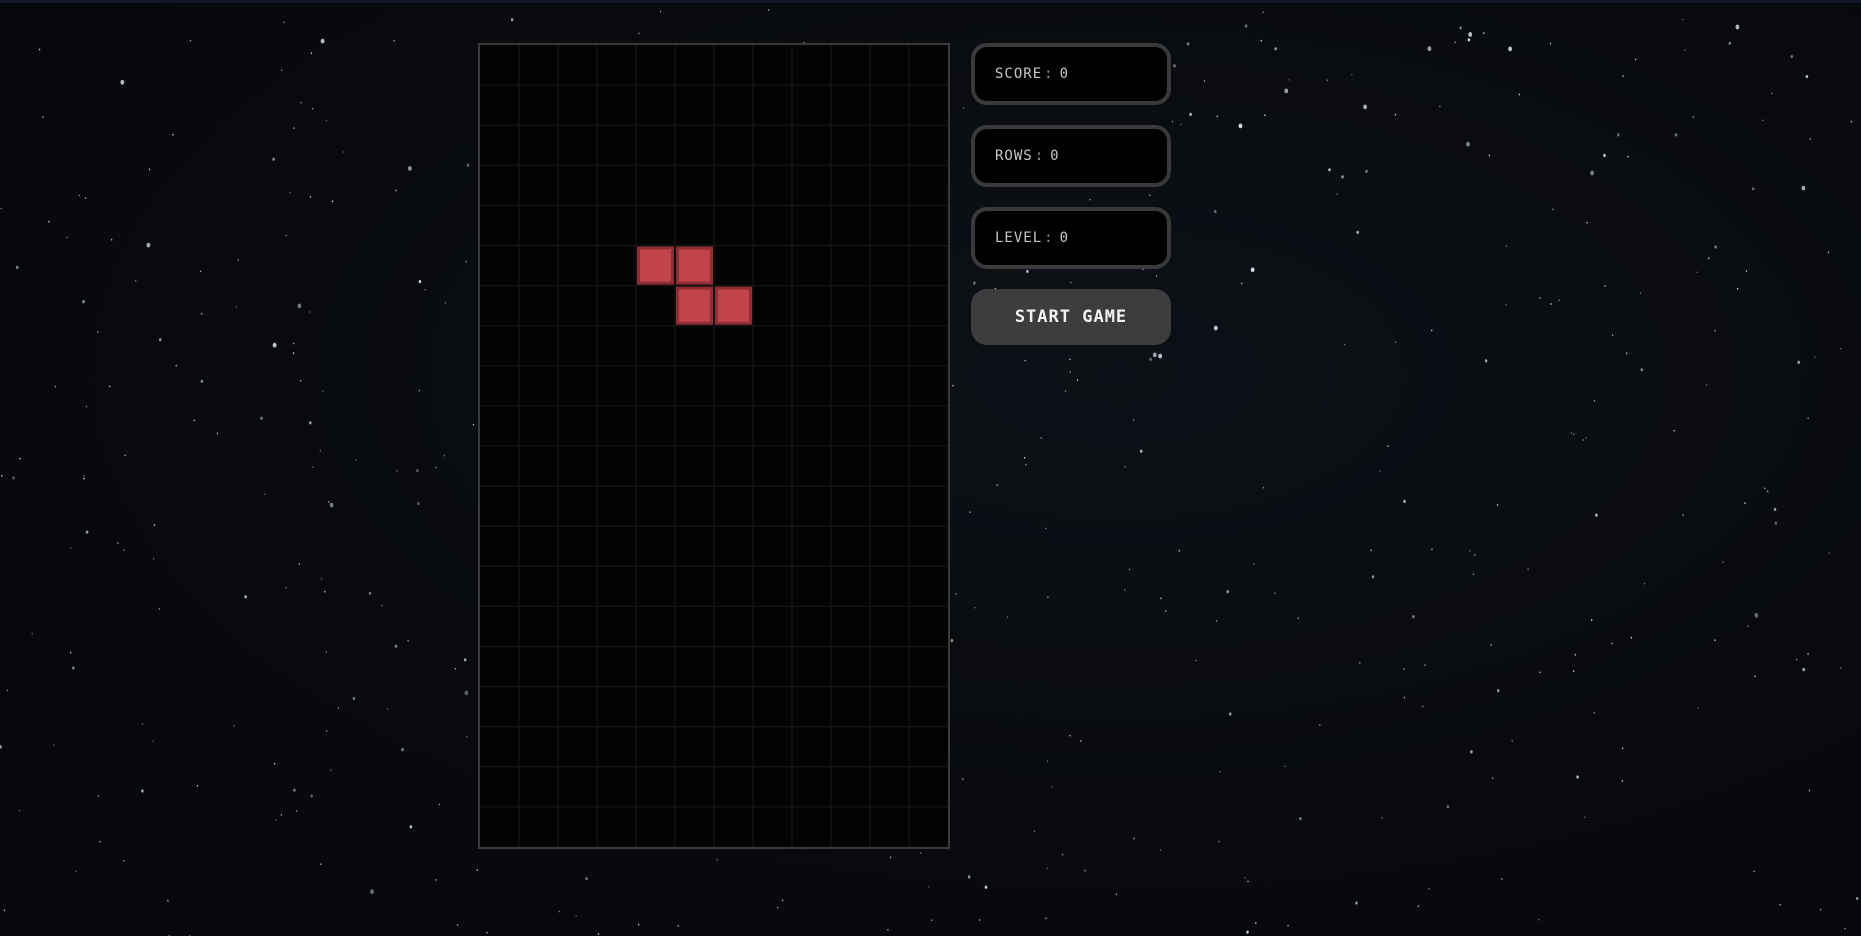  What do you see at coordinates (1071, 317) in the screenshot?
I see `start-game-button: Start Game` at bounding box center [1071, 317].